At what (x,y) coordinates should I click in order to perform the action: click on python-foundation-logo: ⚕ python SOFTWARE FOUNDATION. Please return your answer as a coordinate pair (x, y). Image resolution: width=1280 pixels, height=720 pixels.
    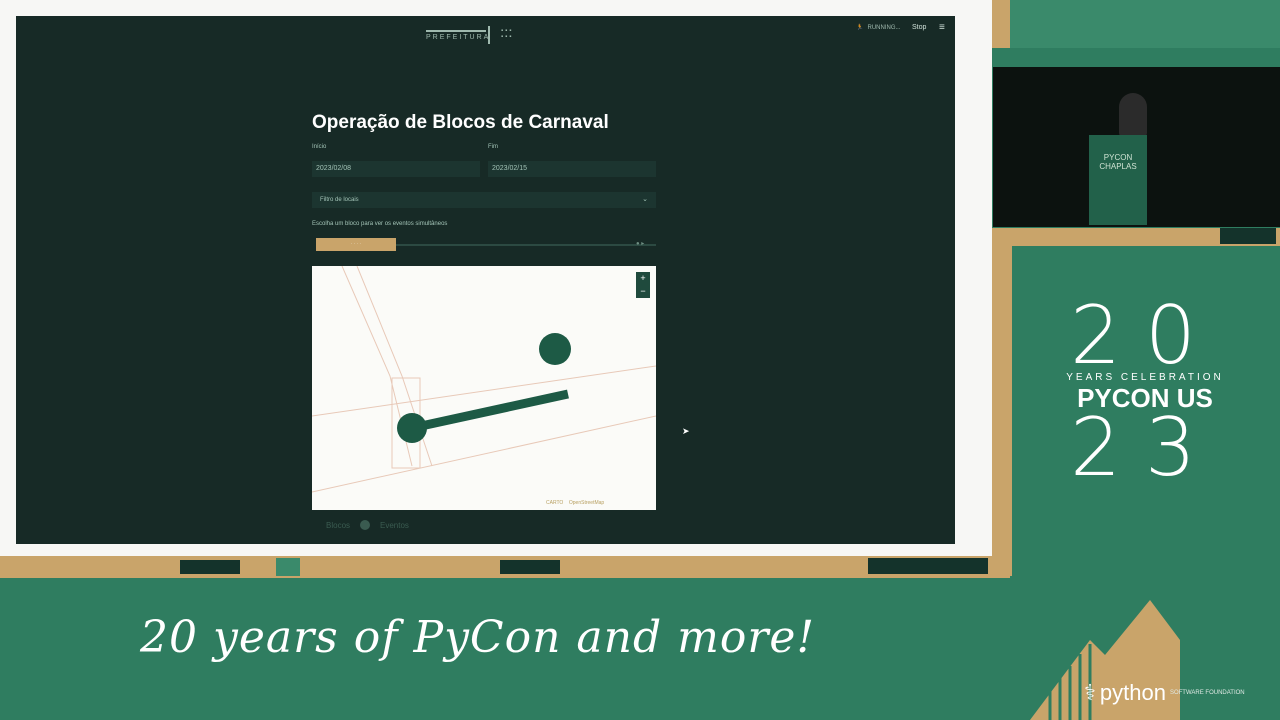
    Looking at the image, I should click on (1164, 693).